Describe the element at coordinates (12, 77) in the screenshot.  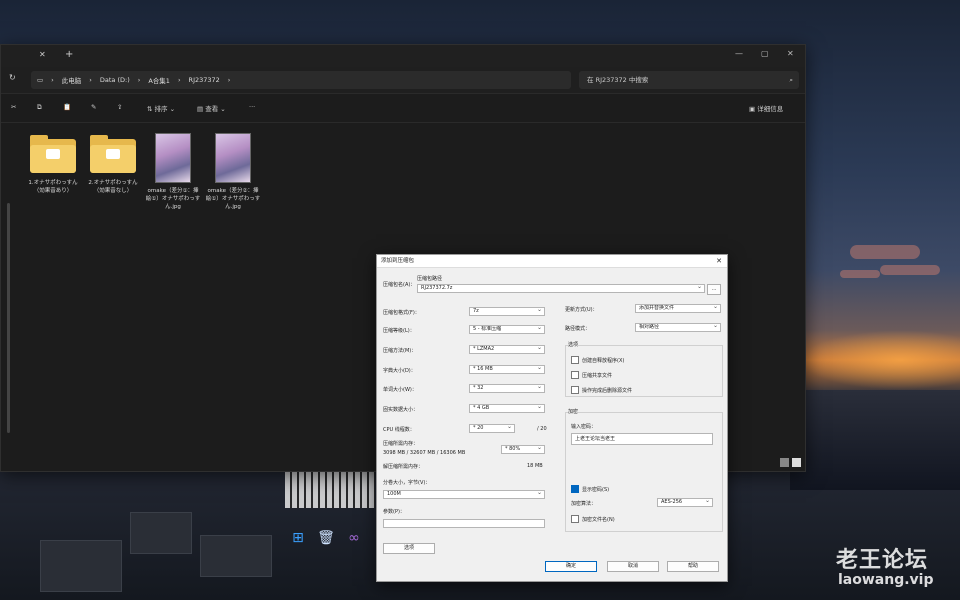
I see `refresh-icon: ↻` at that location.